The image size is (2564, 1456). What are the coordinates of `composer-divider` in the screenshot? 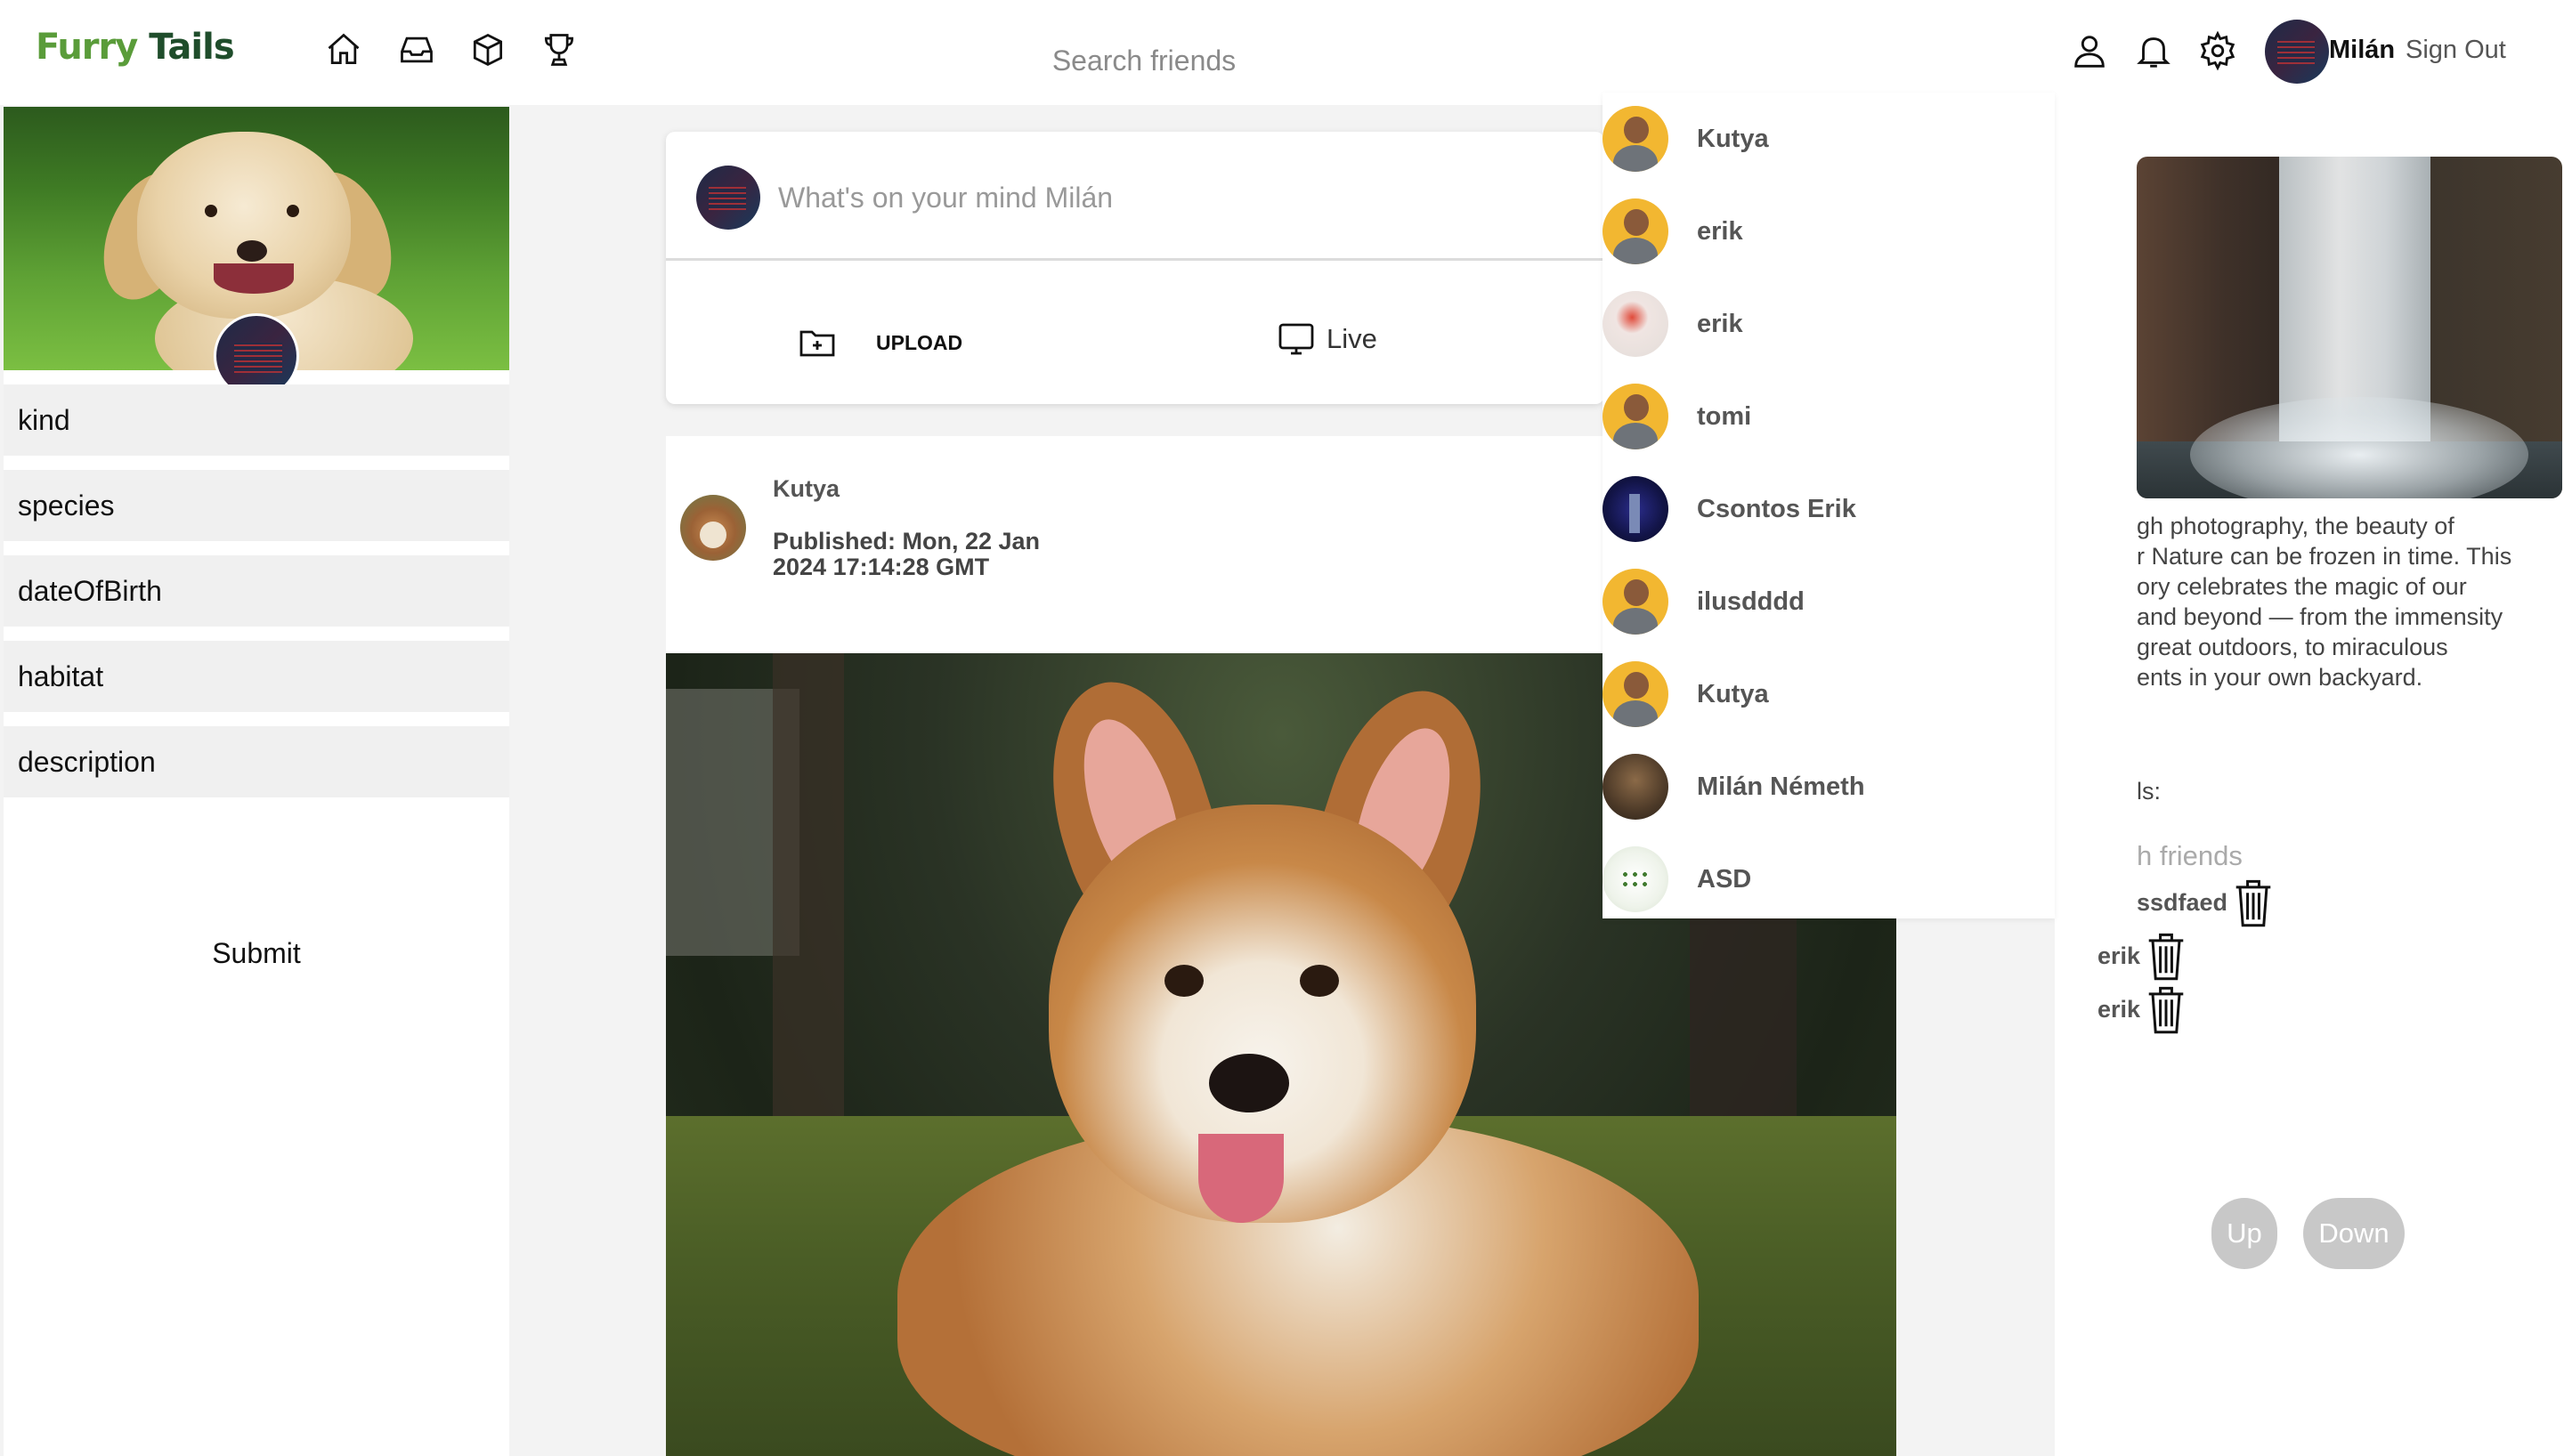 It's located at (1135, 259).